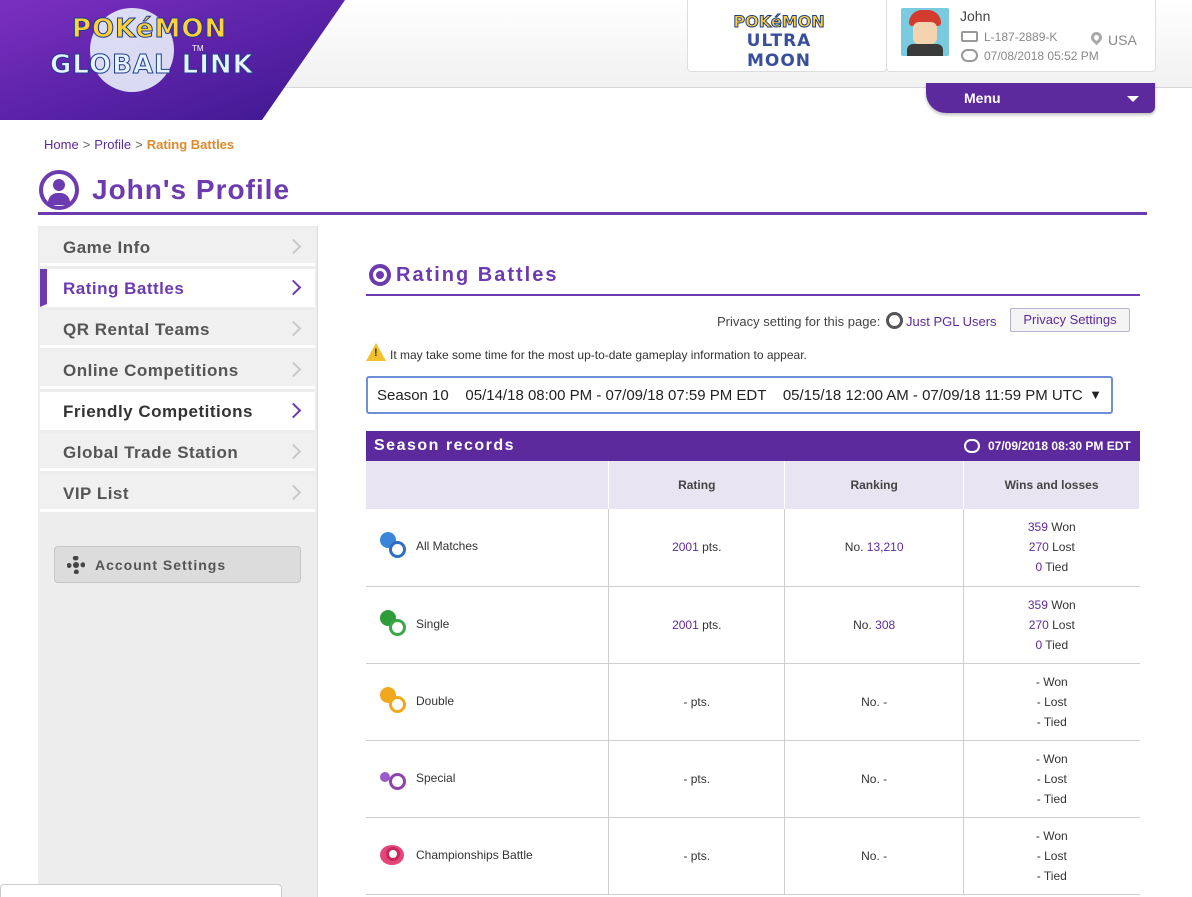 The width and height of the screenshot is (1192, 897). I want to click on table-row: Special - pts. No. - - Won - Lost - Tied, so click(753, 779).